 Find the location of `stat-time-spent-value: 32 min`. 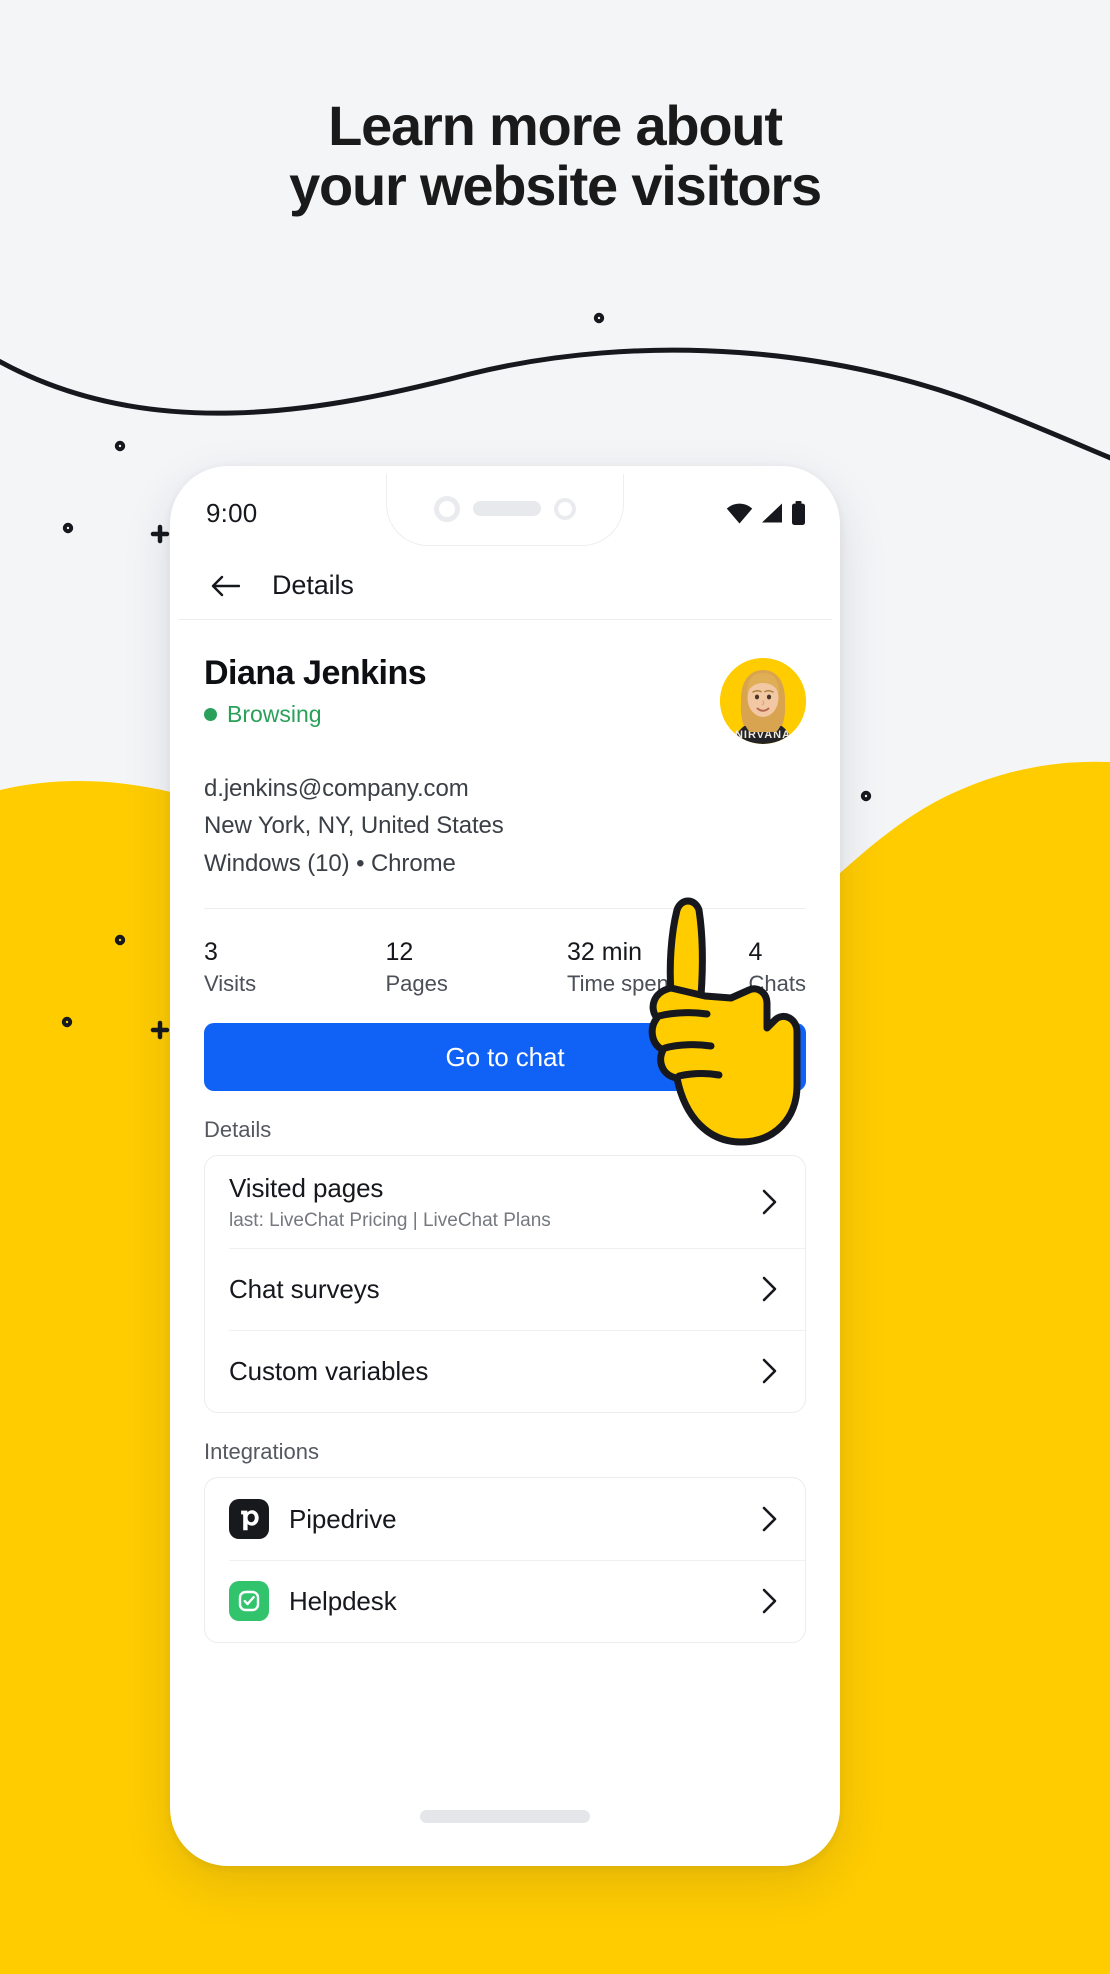

stat-time-spent-value: 32 min is located at coordinates (605, 952).